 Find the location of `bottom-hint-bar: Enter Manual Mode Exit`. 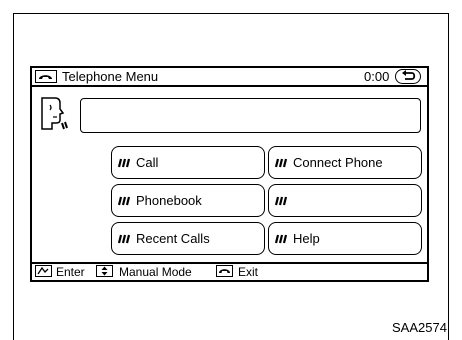

bottom-hint-bar: Enter Manual Mode Exit is located at coordinates (229, 271).